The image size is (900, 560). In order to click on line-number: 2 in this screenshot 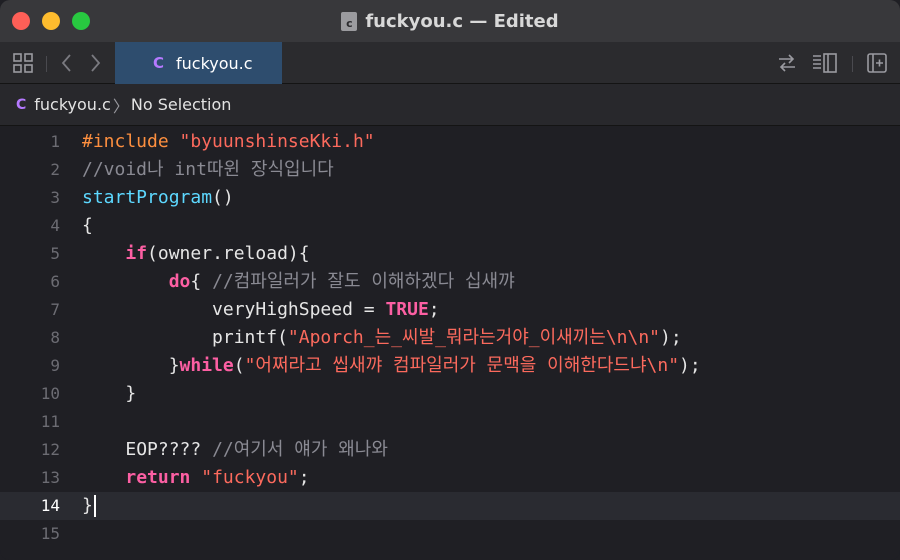, I will do `click(55, 169)`.